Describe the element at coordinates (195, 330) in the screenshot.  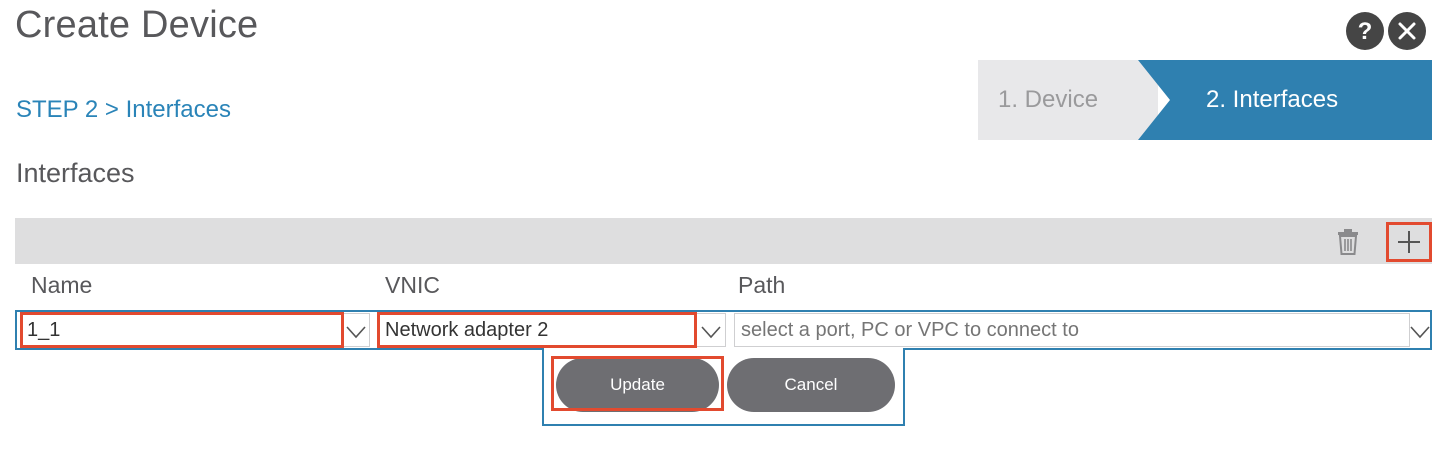
I see `name-select: 1_1` at that location.